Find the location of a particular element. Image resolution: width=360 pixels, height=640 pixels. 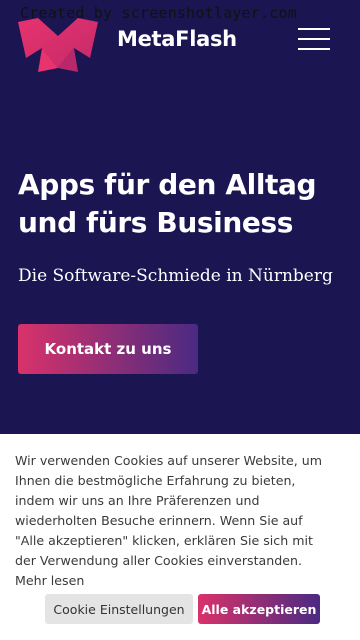

hero-title-line-2: und fürs Business is located at coordinates (155, 222).